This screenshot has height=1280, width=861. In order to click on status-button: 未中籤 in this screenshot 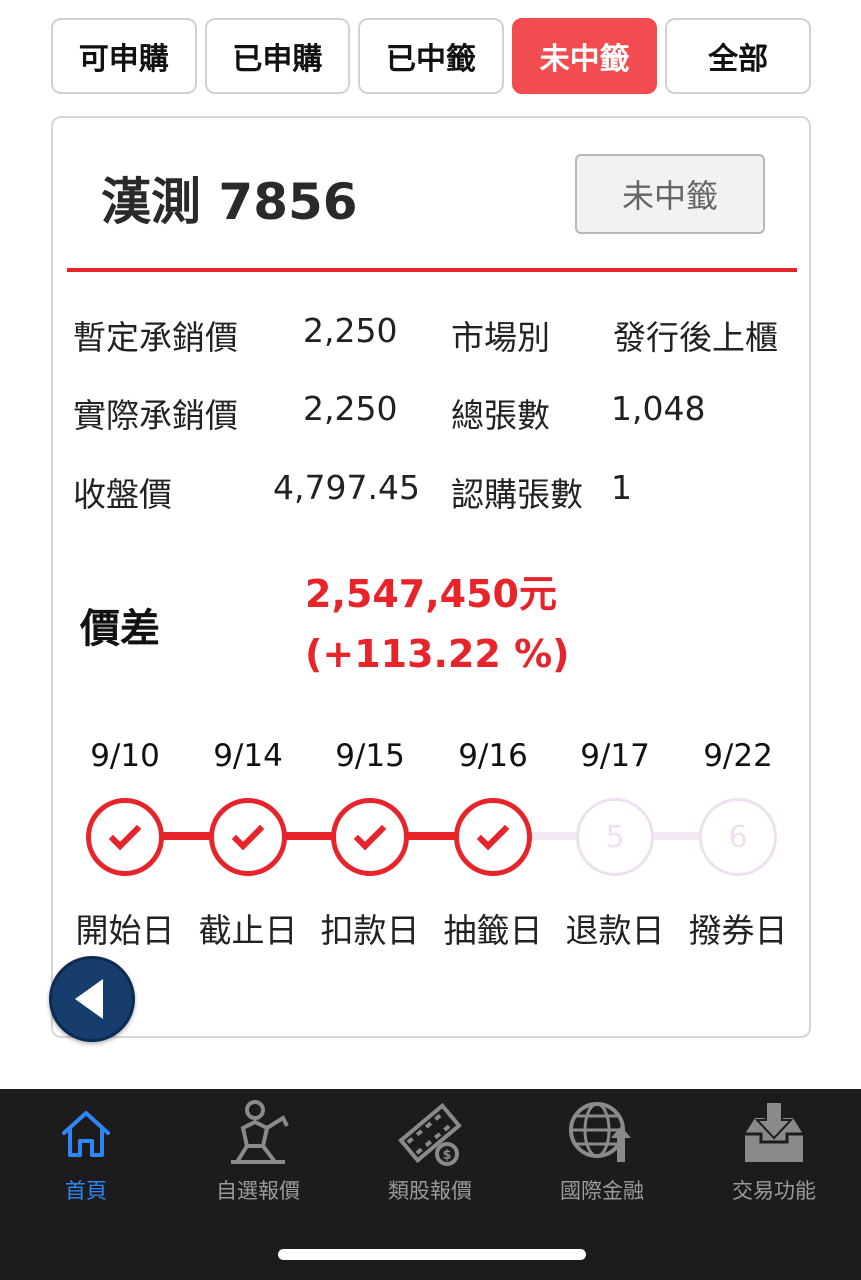, I will do `click(670, 194)`.